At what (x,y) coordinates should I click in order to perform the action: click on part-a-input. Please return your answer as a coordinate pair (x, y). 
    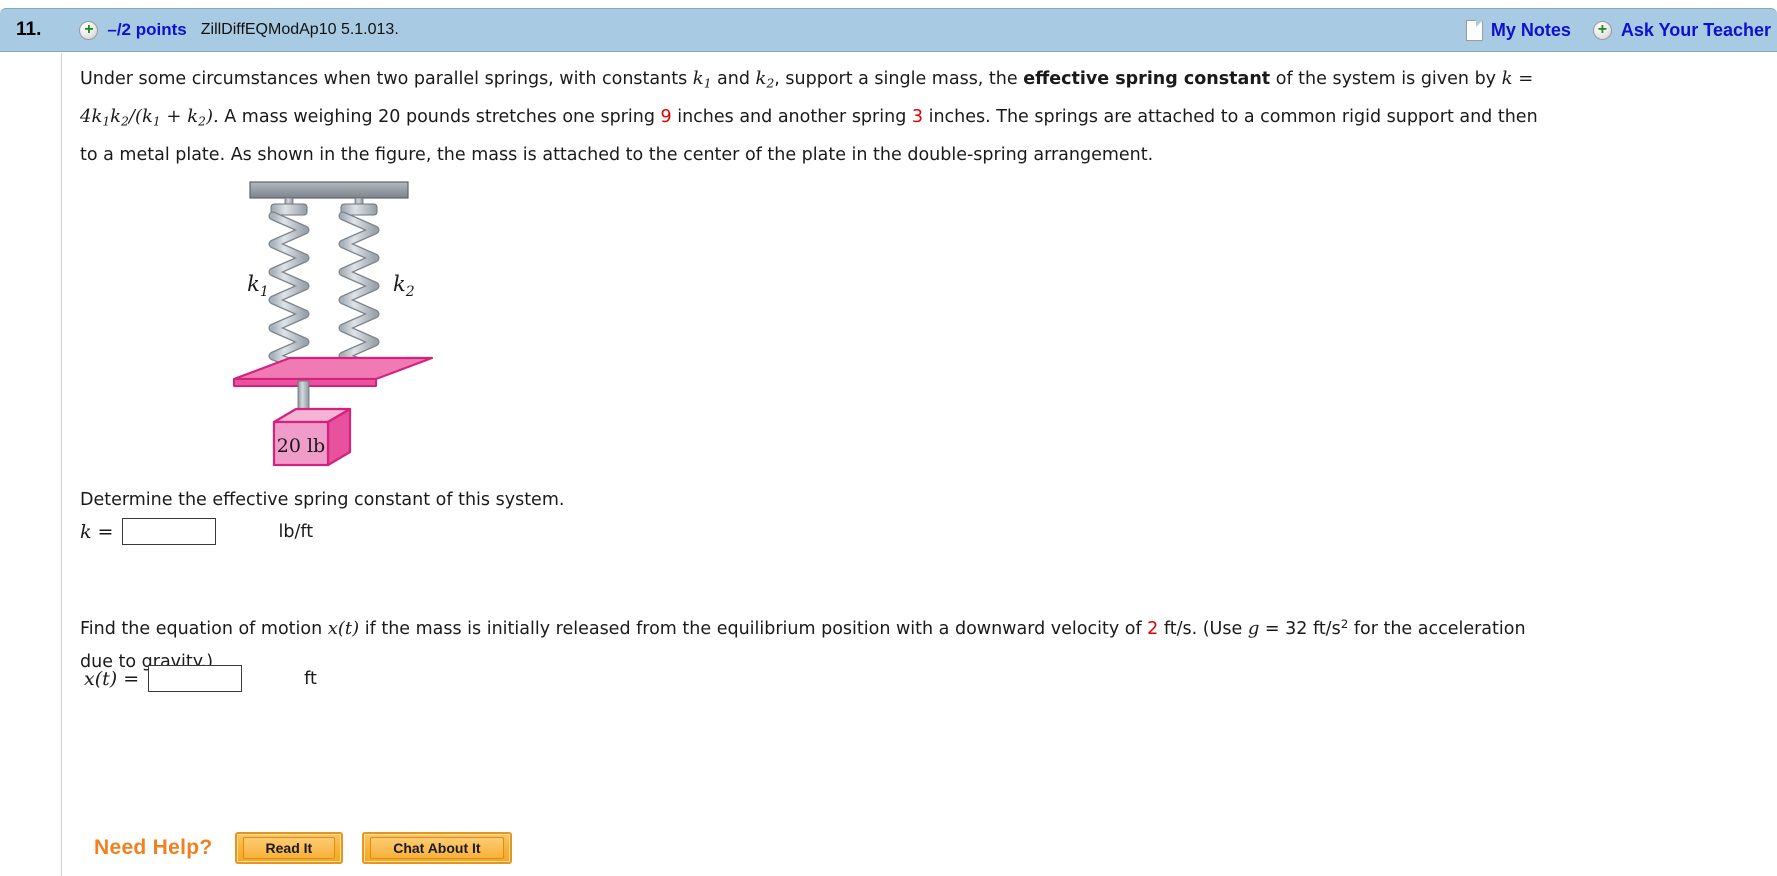
    Looking at the image, I should click on (169, 531).